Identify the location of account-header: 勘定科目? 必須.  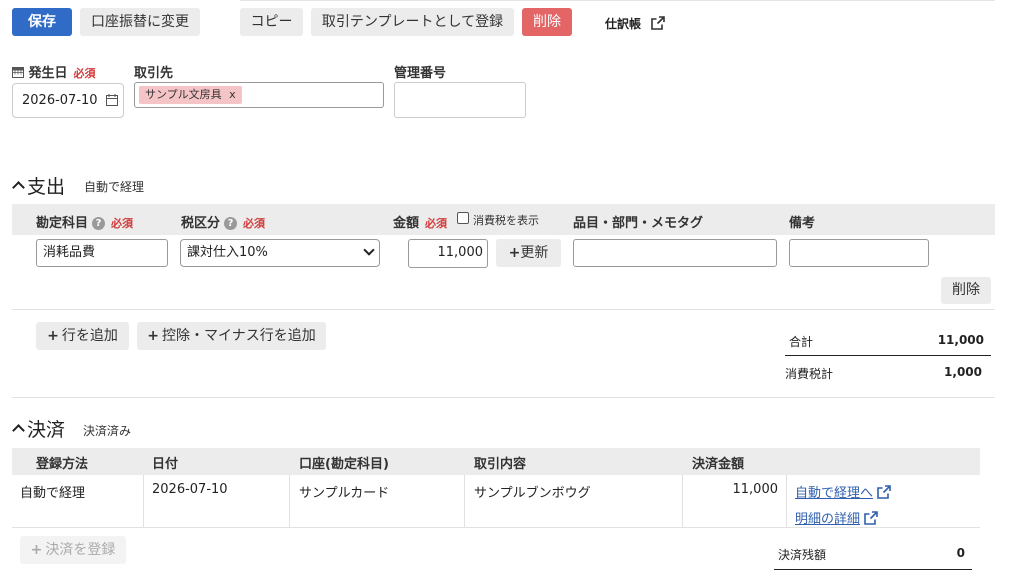
(84, 221).